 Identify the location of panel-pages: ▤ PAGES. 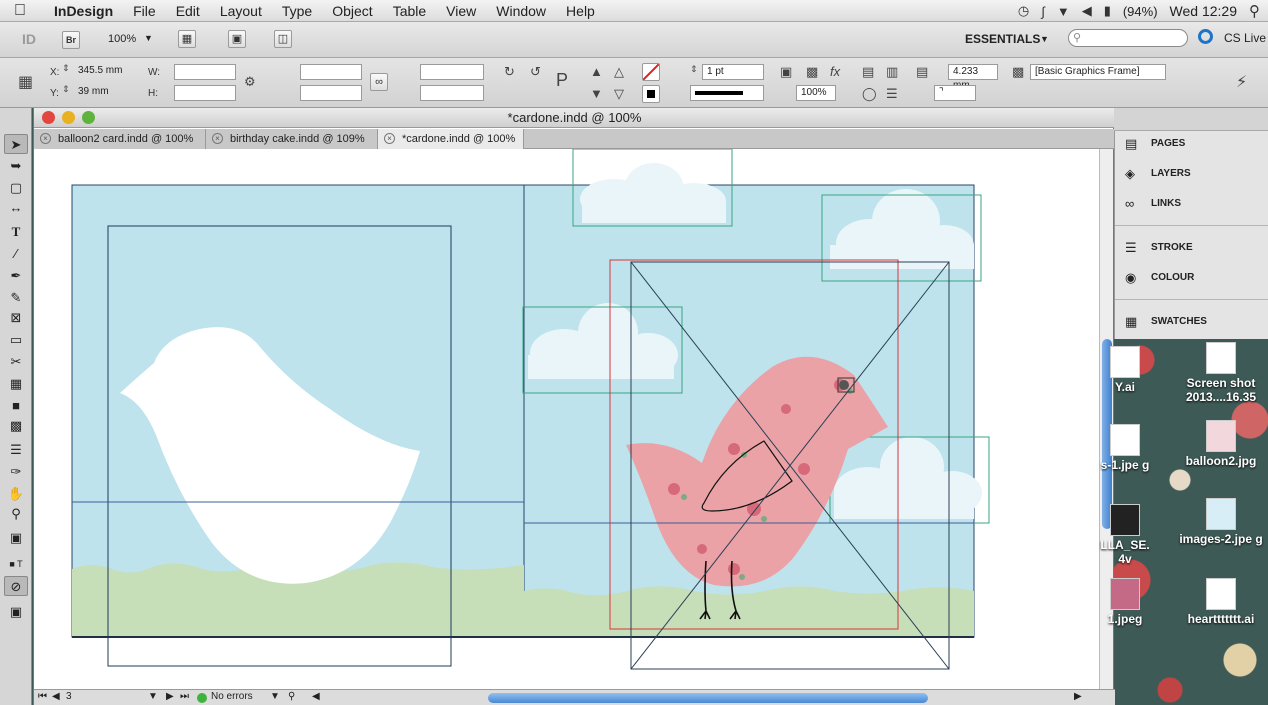
(1155, 144).